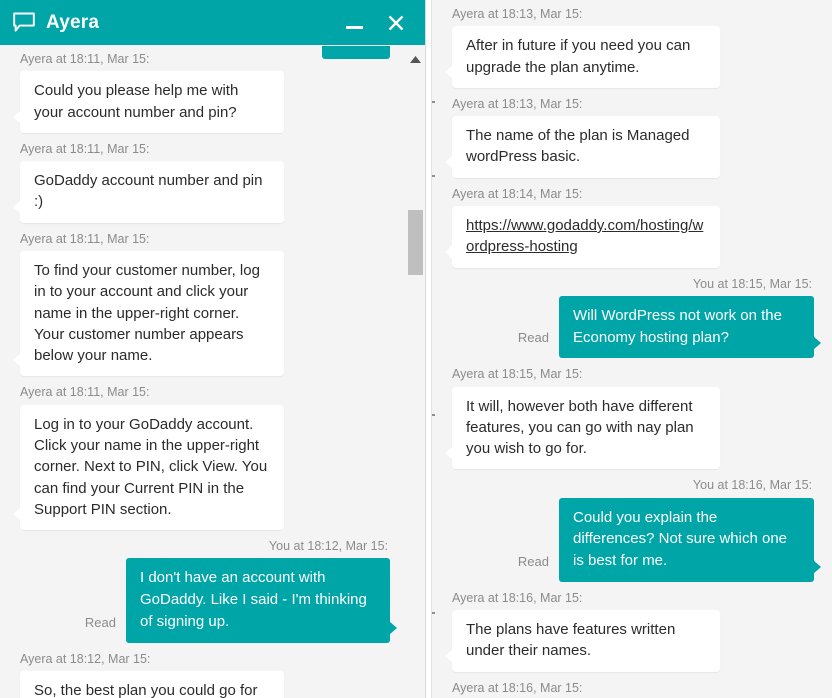 The width and height of the screenshot is (832, 698). I want to click on chevron-up-icon, so click(415, 59).